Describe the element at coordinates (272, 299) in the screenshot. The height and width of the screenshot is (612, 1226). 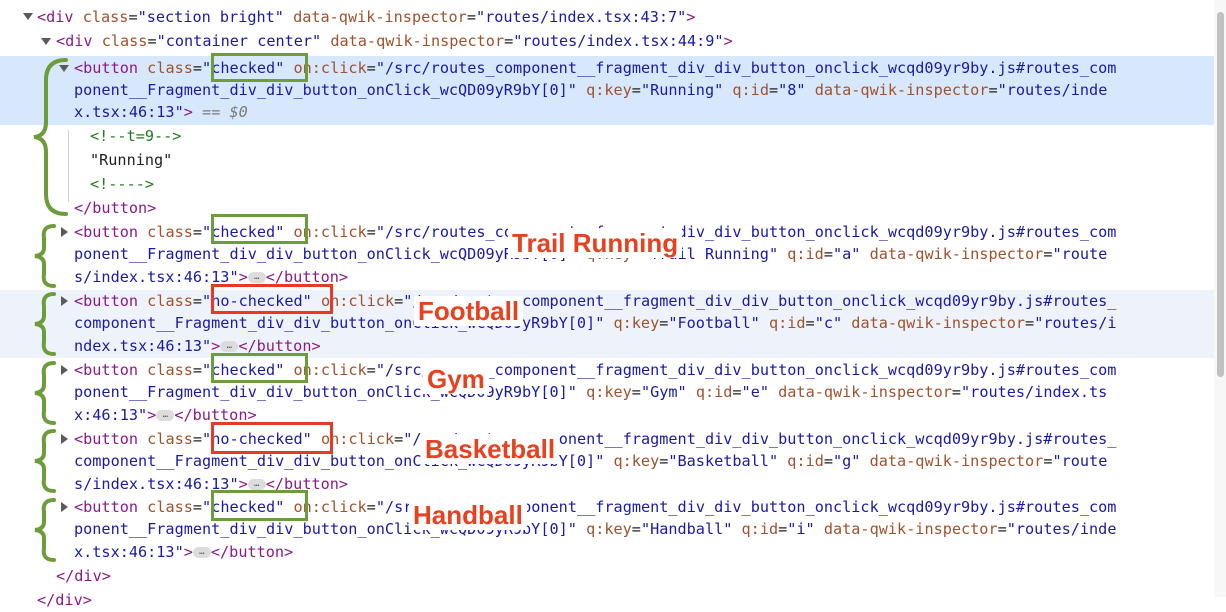
I see `no-checked-class-box` at that location.